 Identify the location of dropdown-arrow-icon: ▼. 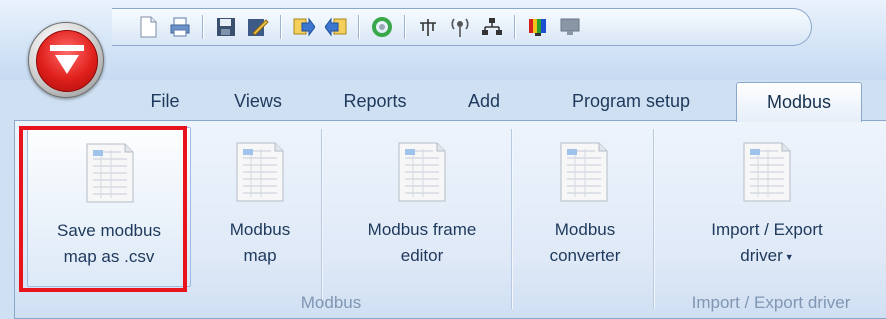
(789, 256).